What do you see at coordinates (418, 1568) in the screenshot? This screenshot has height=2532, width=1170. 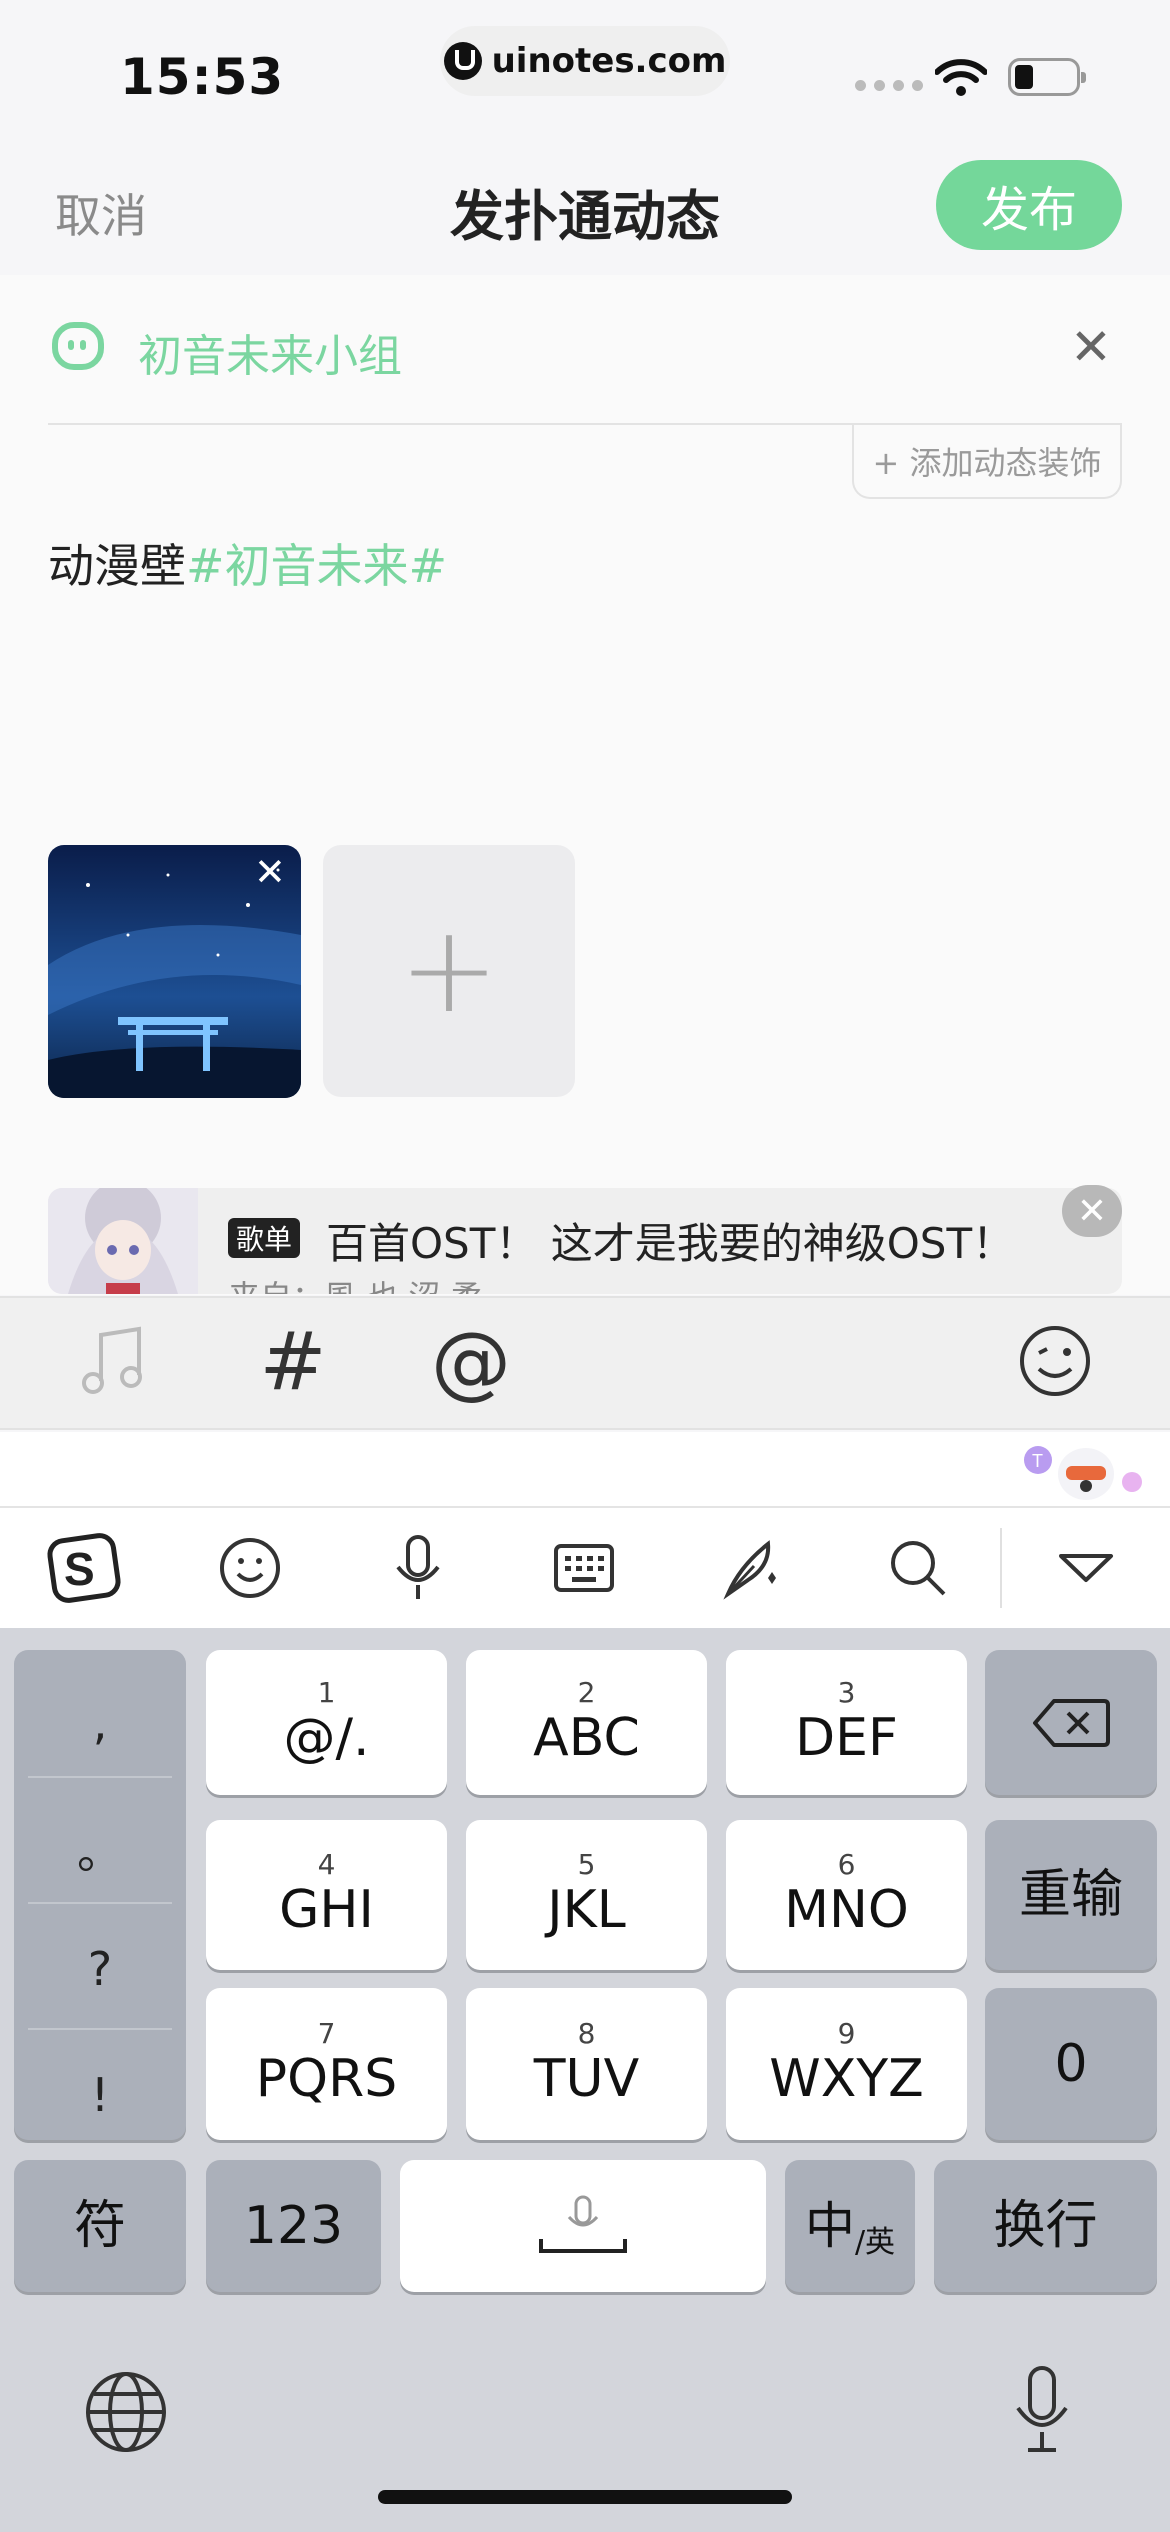 I see `microphone-icon` at bounding box center [418, 1568].